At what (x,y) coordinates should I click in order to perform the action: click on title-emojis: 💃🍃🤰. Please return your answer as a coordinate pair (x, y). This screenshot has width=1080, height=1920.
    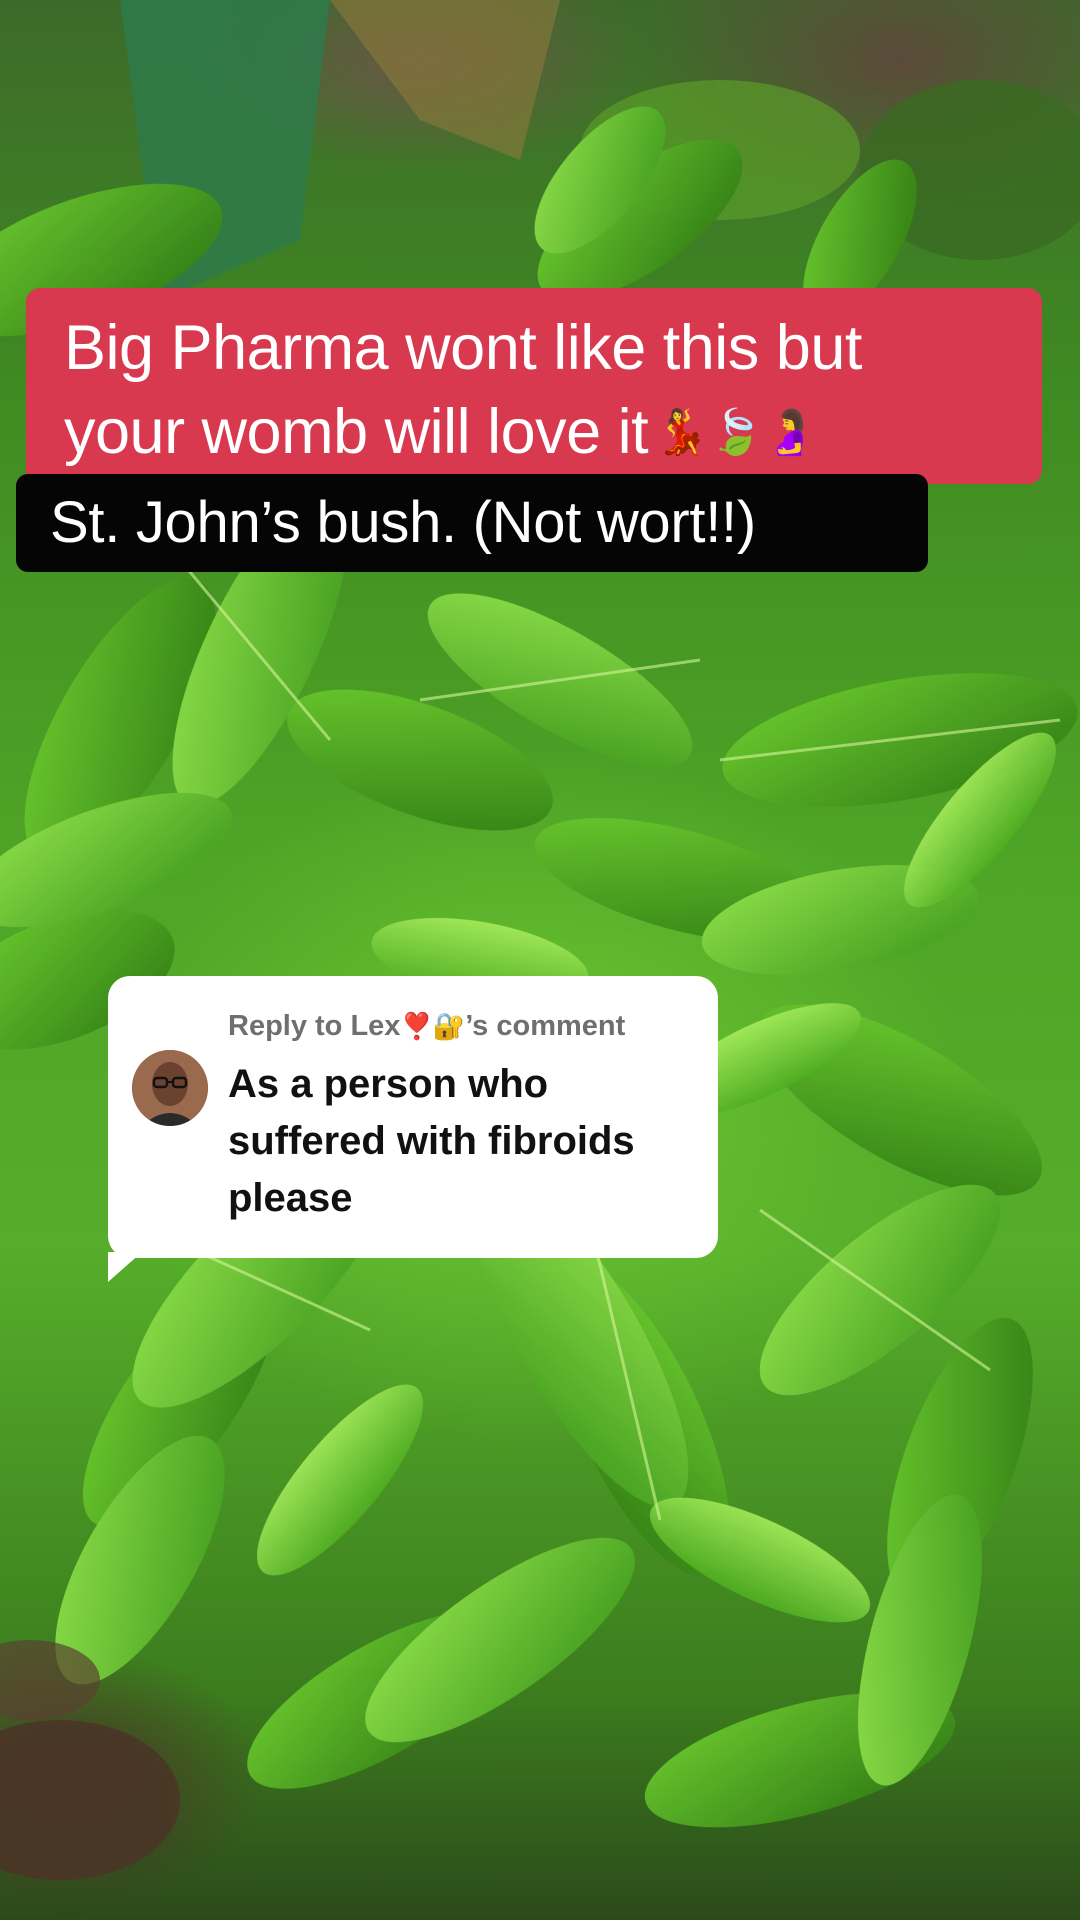
    Looking at the image, I should click on (736, 432).